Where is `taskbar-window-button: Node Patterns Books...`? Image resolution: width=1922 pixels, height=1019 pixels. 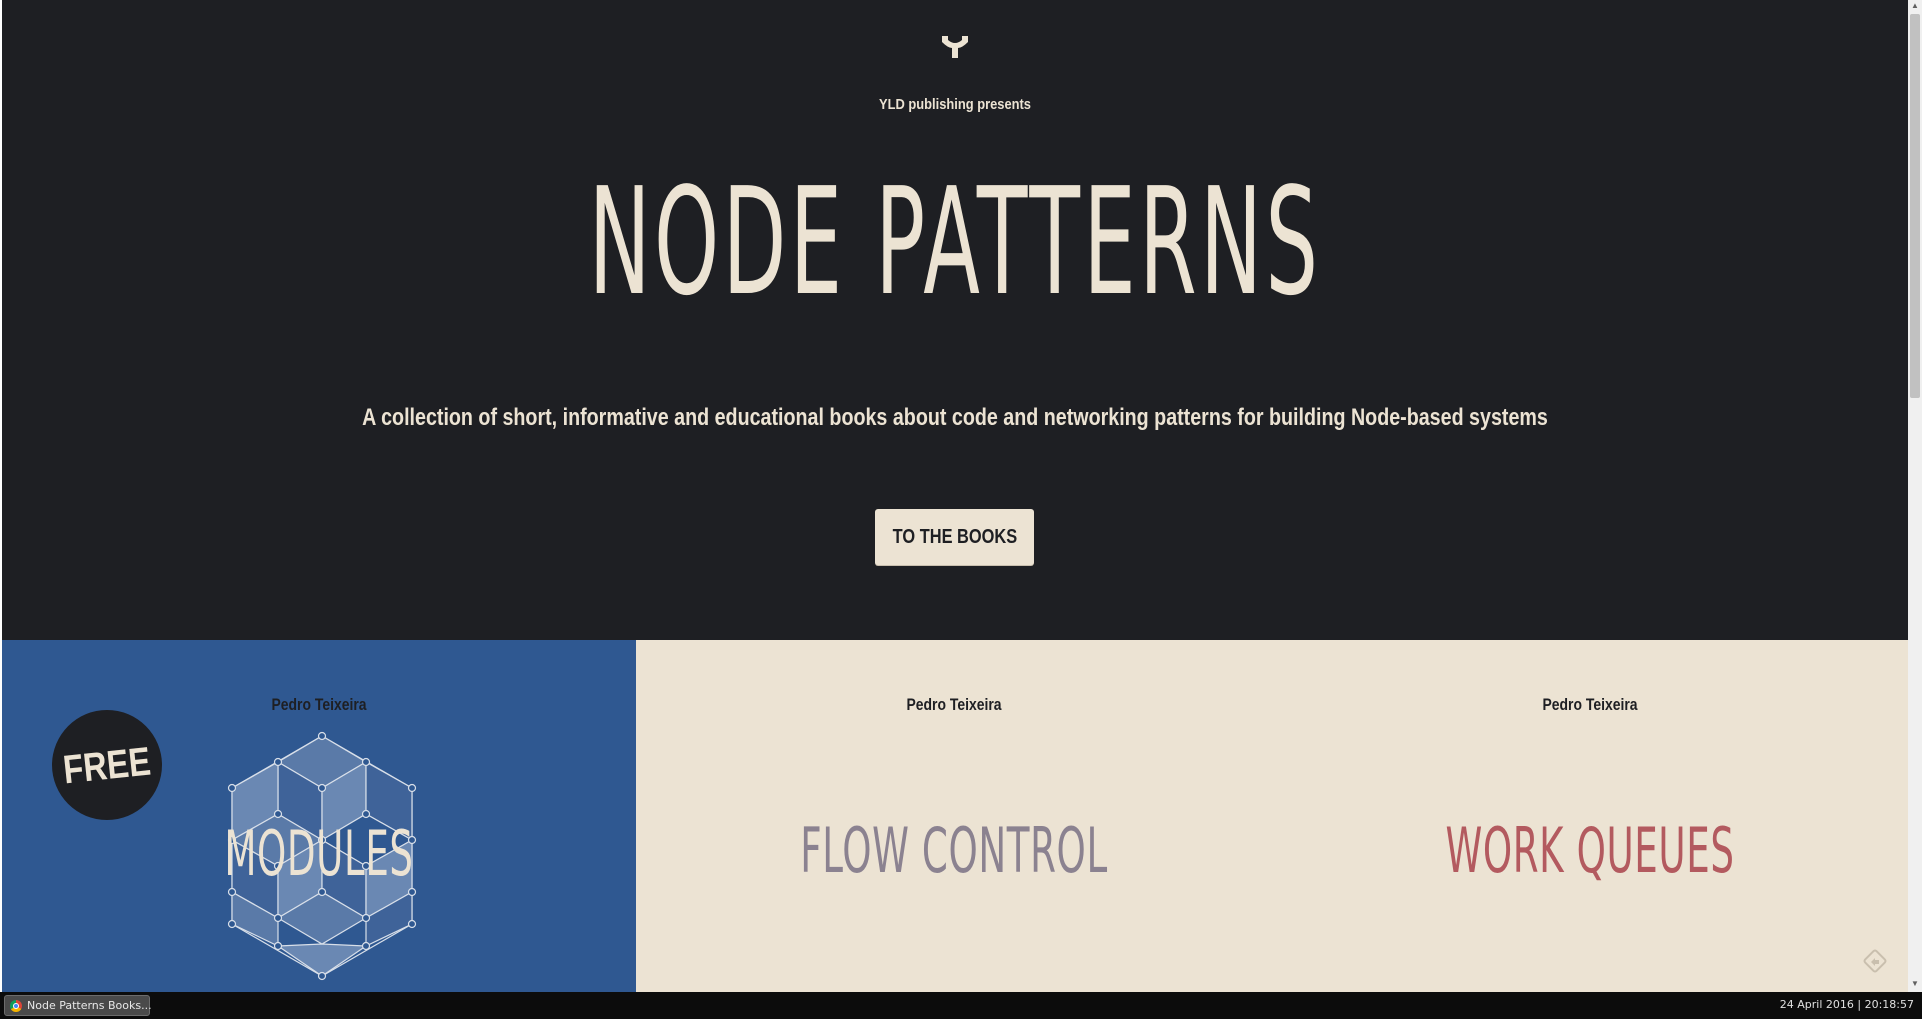 taskbar-window-button: Node Patterns Books... is located at coordinates (78, 1005).